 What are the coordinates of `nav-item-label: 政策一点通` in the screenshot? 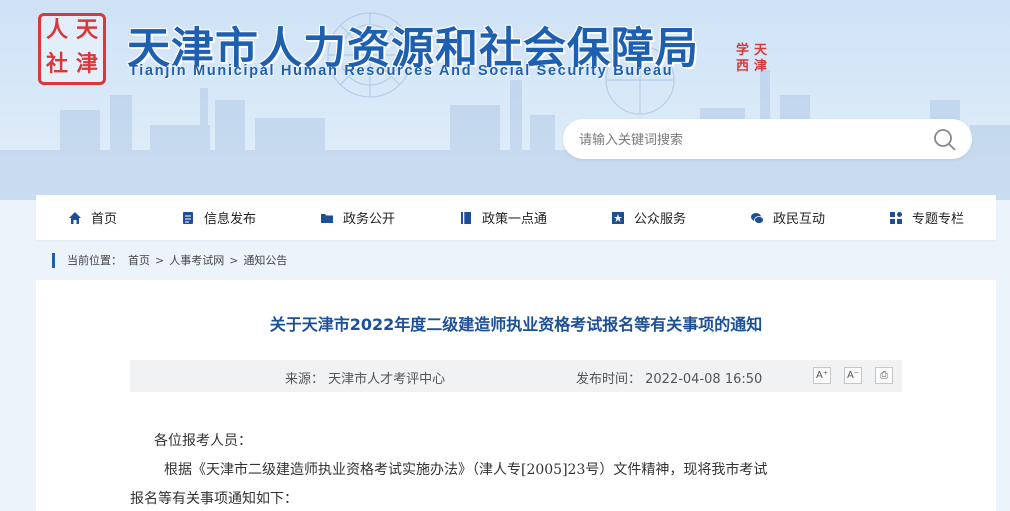 It's located at (514, 219).